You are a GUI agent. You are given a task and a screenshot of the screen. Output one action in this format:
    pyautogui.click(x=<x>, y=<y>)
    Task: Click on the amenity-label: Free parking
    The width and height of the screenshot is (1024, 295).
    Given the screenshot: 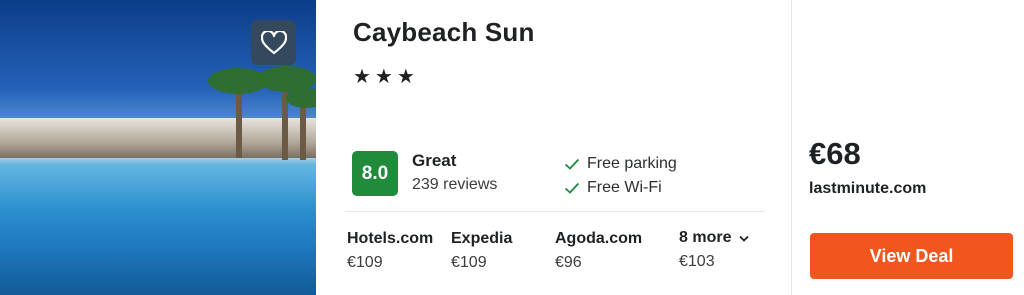 What is the action you would take?
    pyautogui.click(x=632, y=163)
    